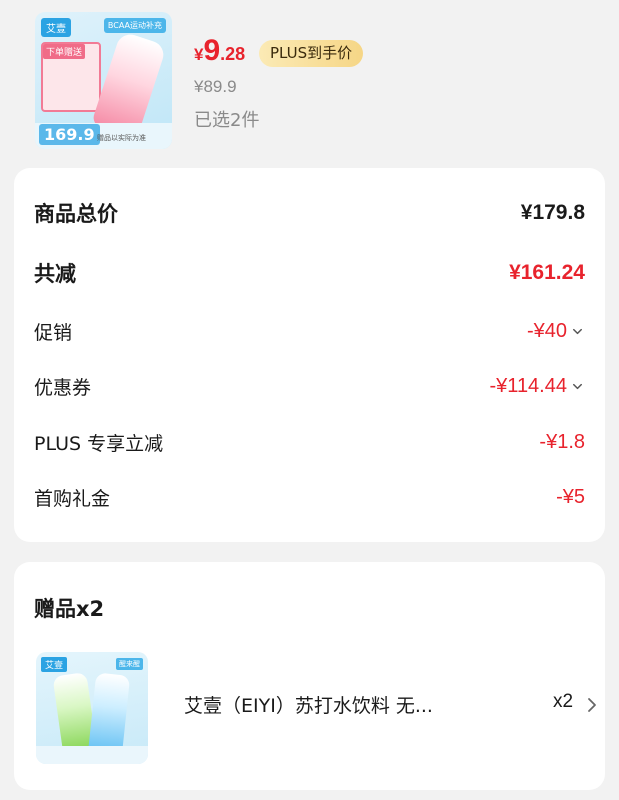 The width and height of the screenshot is (619, 800). What do you see at coordinates (129, 664) in the screenshot?
I see `gift-image-corner-tag: 醒来醒` at bounding box center [129, 664].